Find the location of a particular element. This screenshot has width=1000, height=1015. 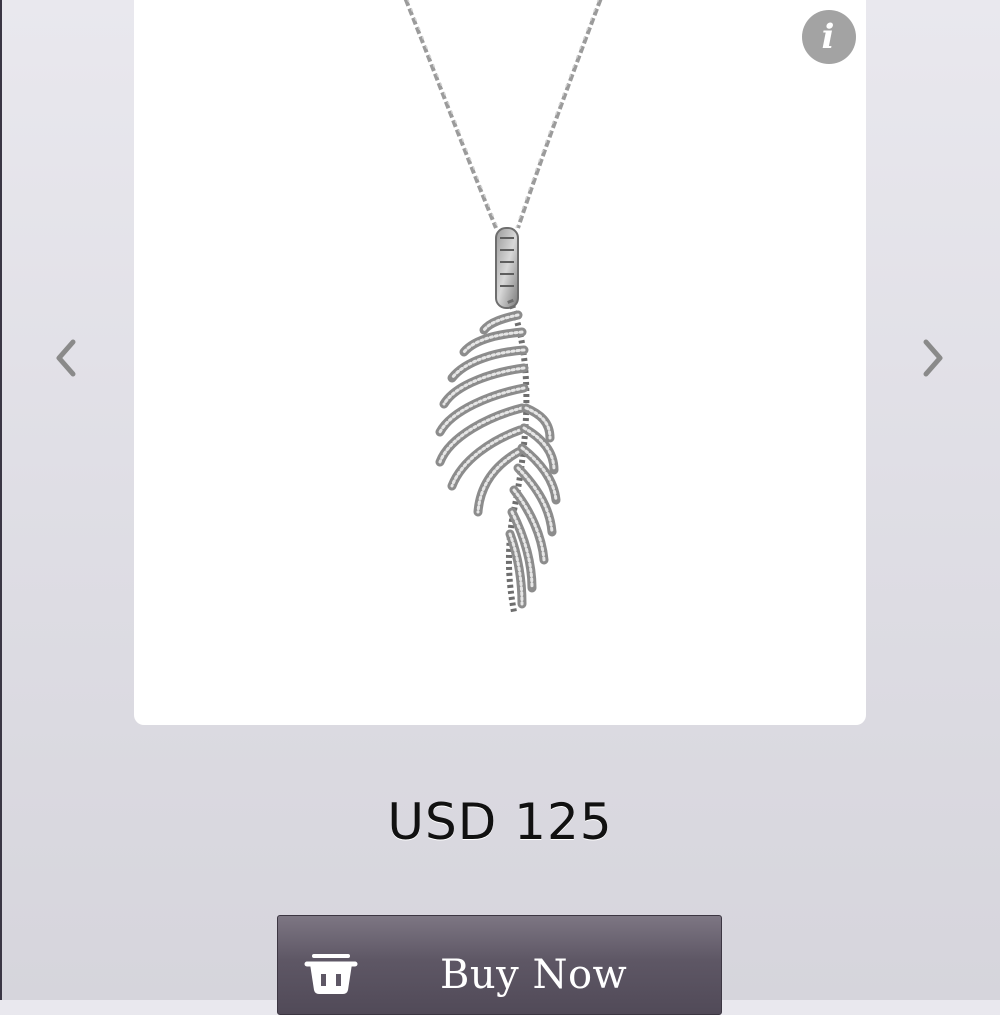

buy-now-label: Buy Now is located at coordinates (534, 975).